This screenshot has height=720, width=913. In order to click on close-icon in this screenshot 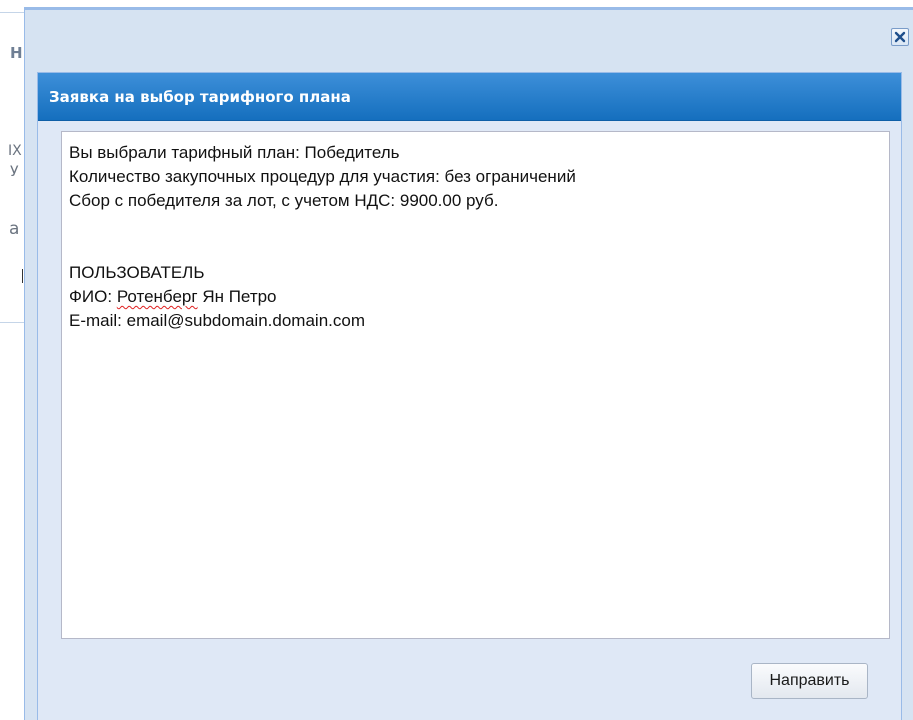, I will do `click(900, 37)`.